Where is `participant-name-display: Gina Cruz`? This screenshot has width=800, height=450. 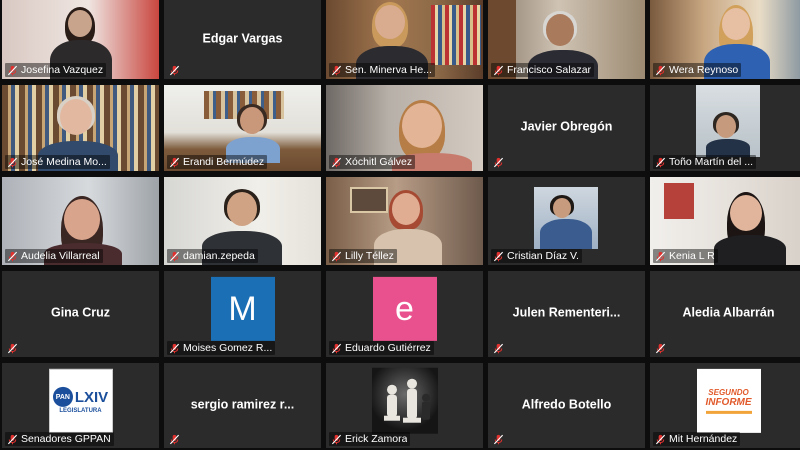 participant-name-display: Gina Cruz is located at coordinates (80, 312).